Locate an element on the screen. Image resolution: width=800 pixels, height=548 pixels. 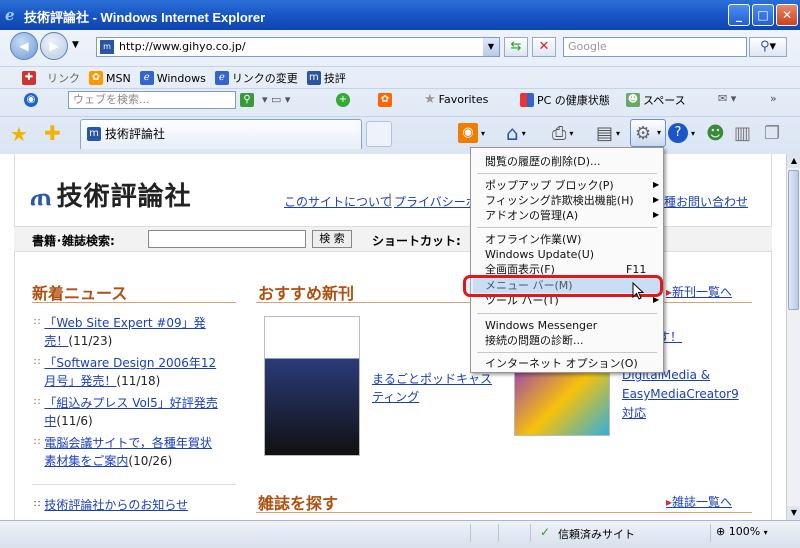
print-button: ⎙ ▾ is located at coordinates (562, 133).